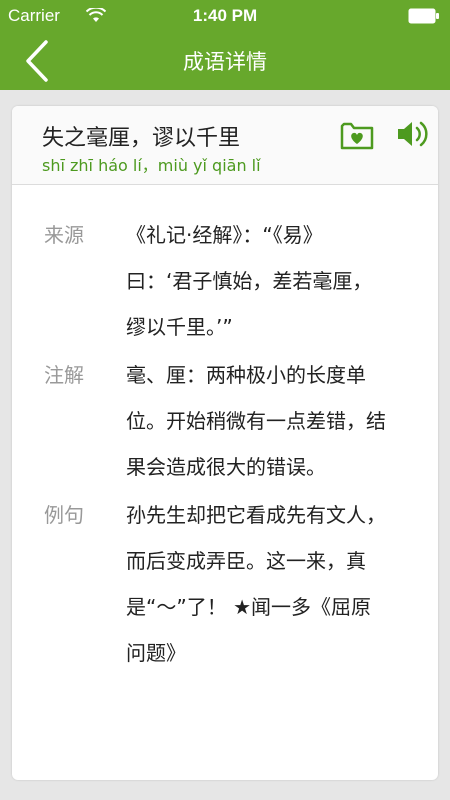 The image size is (450, 800). I want to click on explanation-label: 注解, so click(64, 375).